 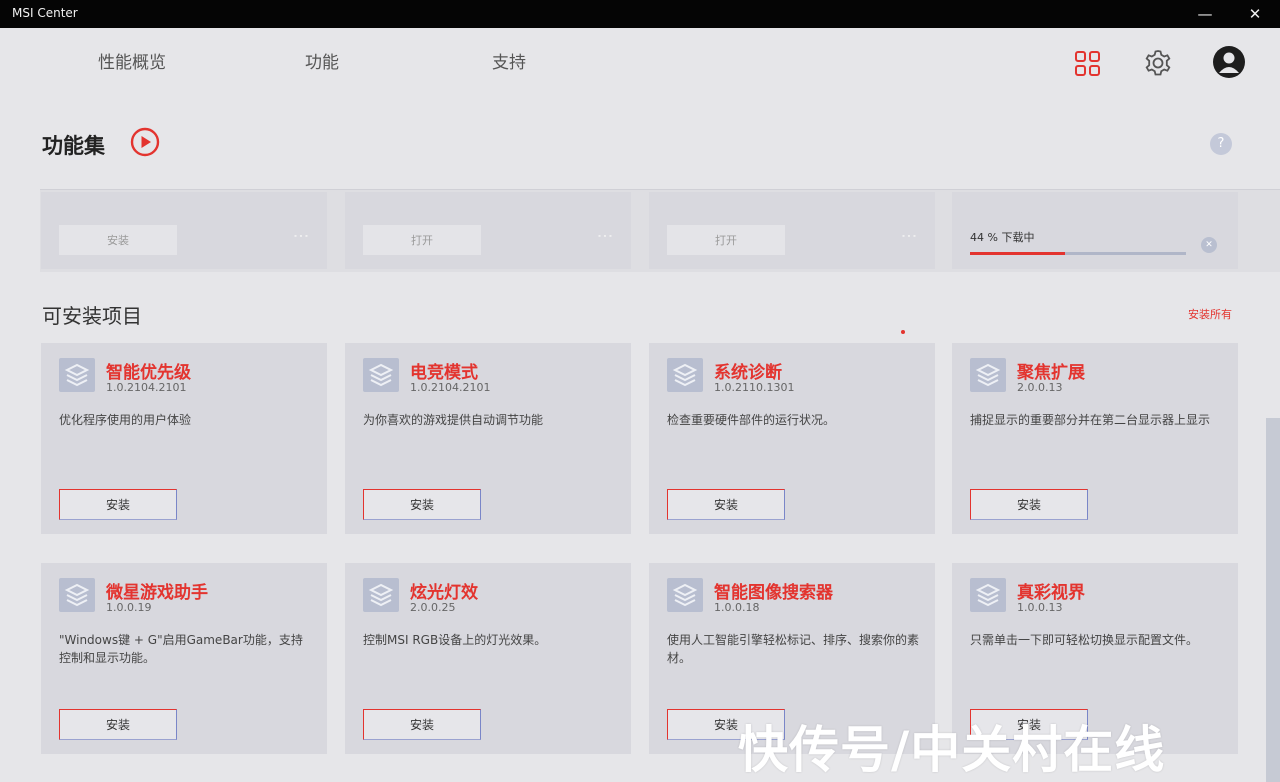 What do you see at coordinates (184, 230) in the screenshot?
I see `installed-card: 安装 ⋮` at bounding box center [184, 230].